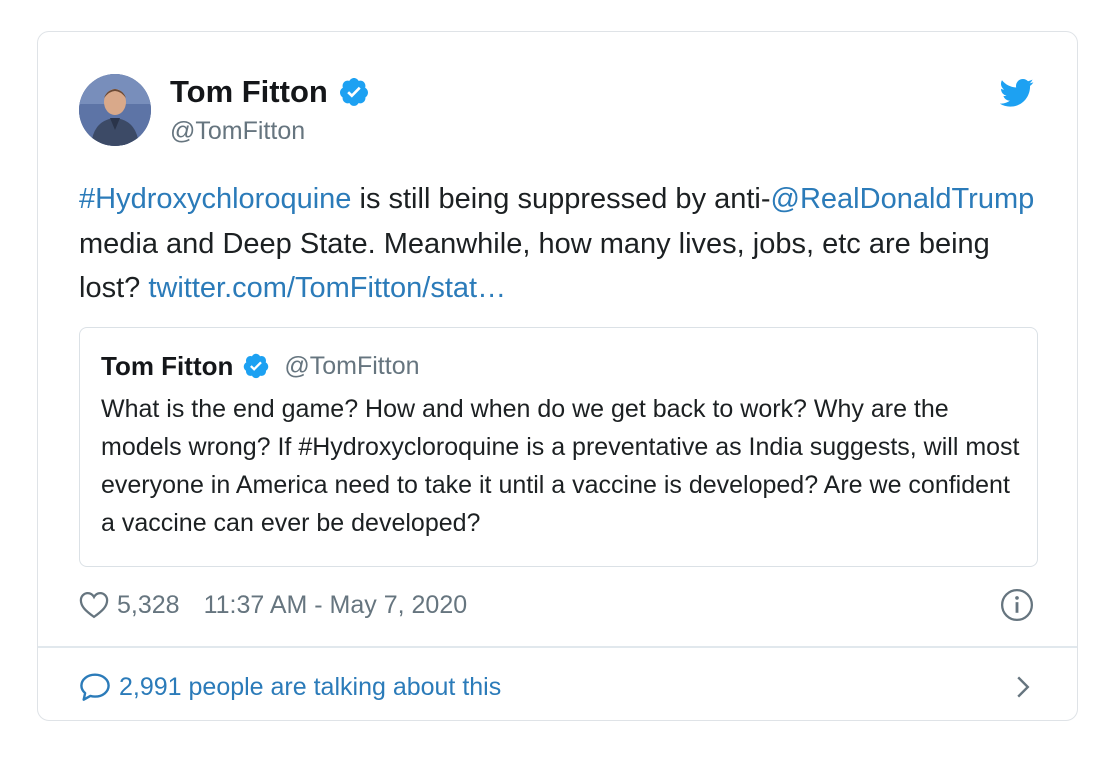 This screenshot has height=762, width=1114. Describe the element at coordinates (1023, 687) in the screenshot. I see `chevron-right-icon` at that location.